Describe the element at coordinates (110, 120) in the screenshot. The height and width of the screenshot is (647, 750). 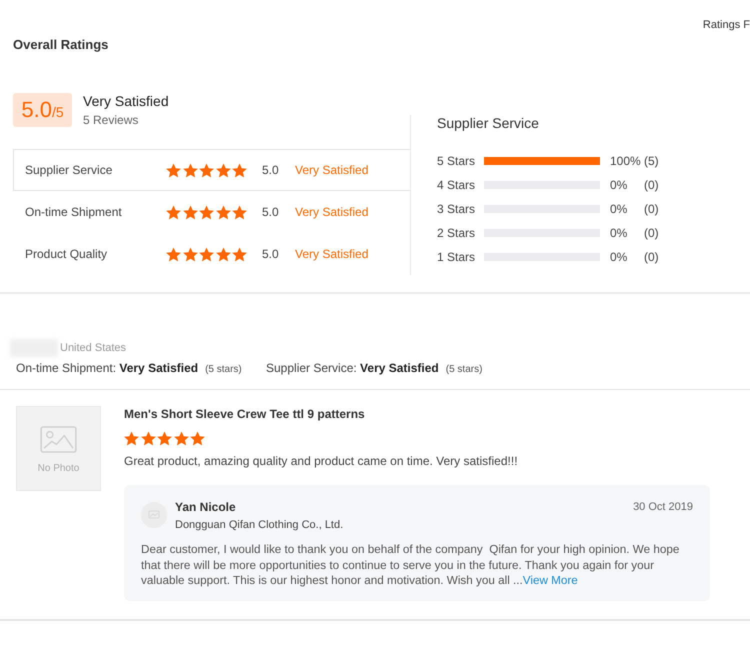
I see `review-count: 5 Reviews` at that location.